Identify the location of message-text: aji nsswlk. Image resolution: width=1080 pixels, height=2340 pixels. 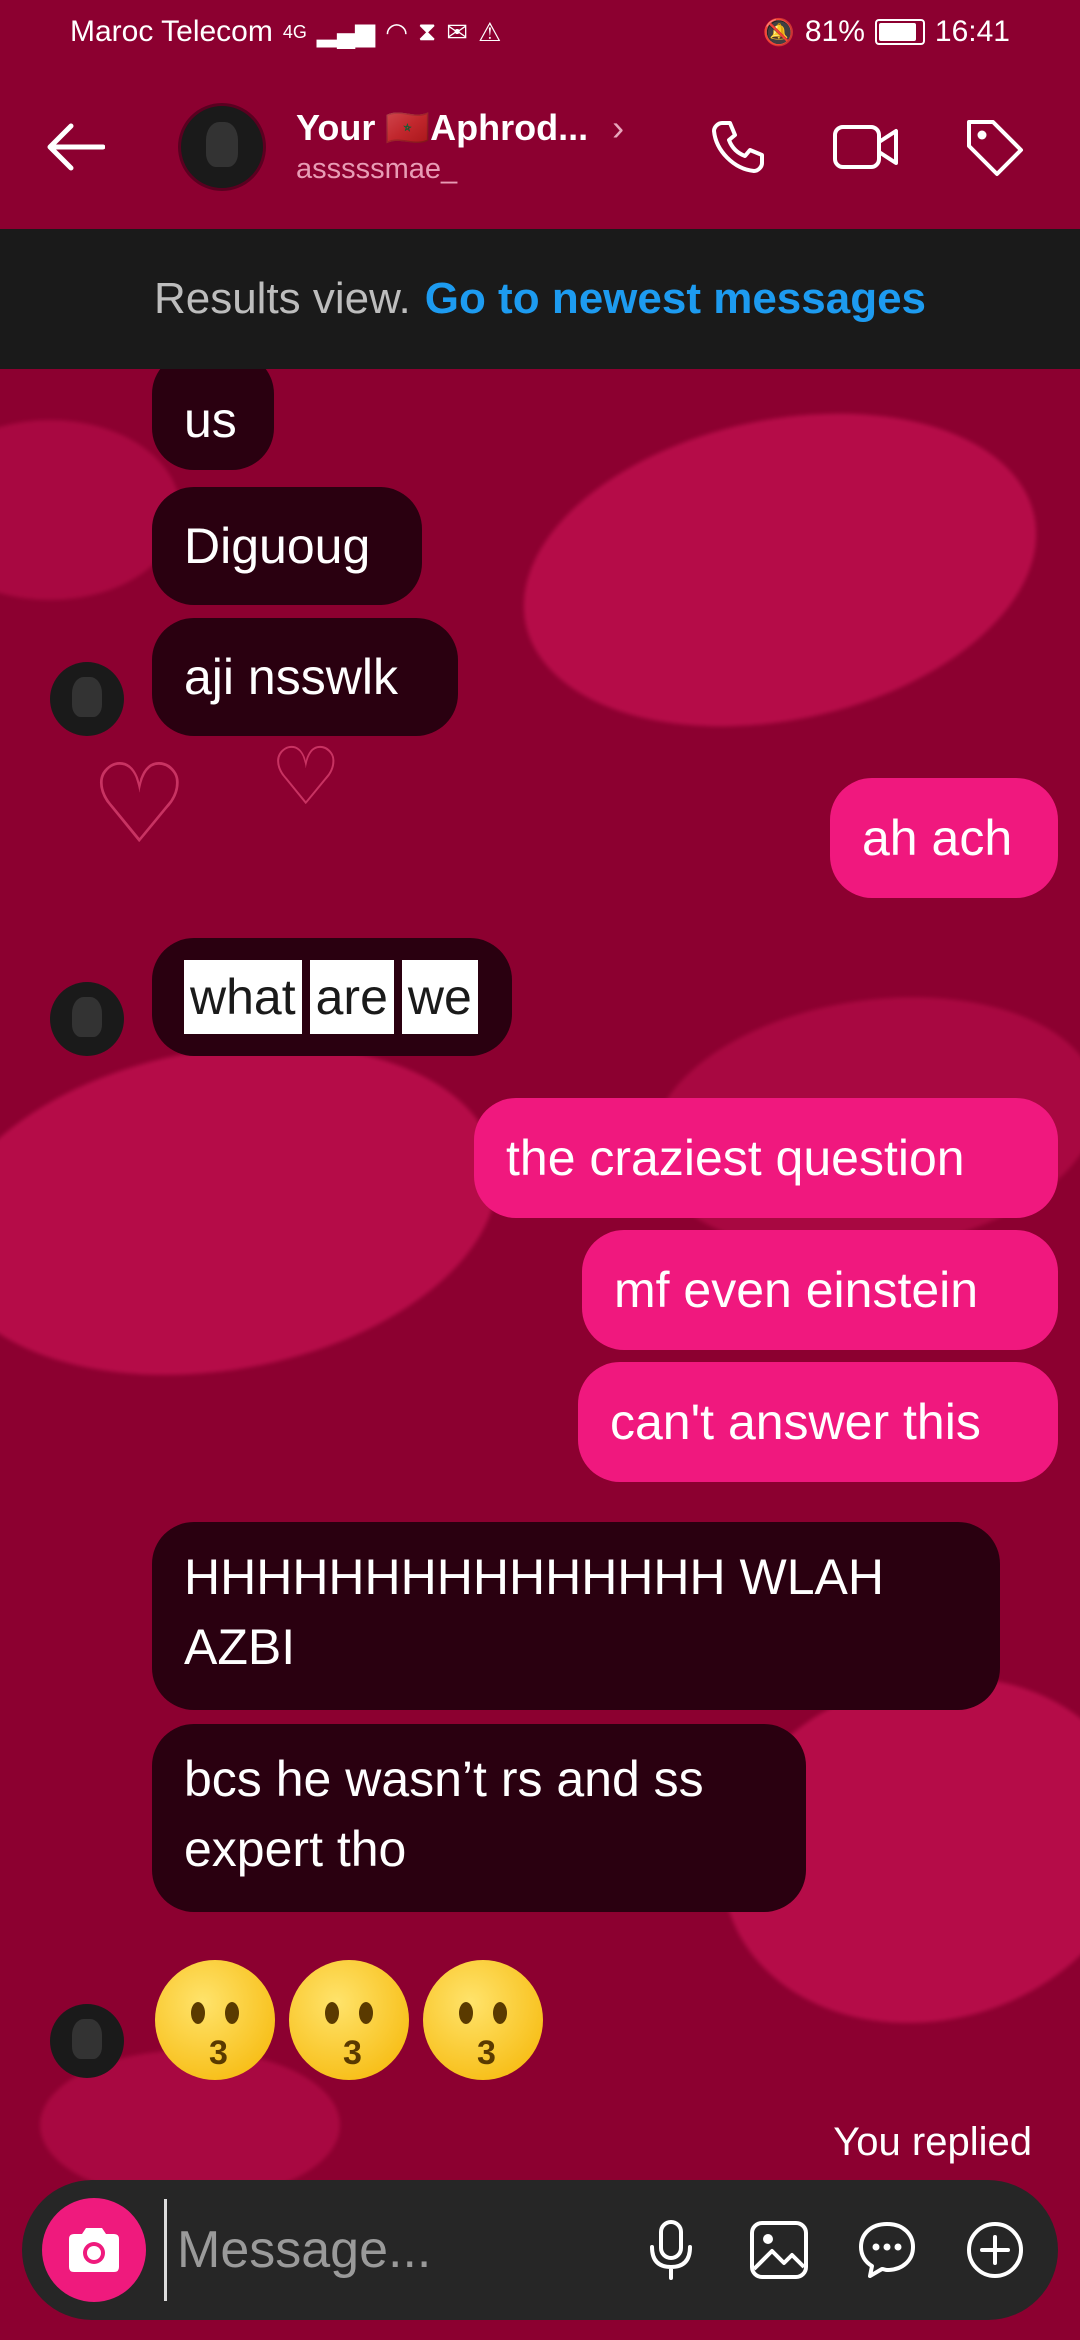
(291, 677).